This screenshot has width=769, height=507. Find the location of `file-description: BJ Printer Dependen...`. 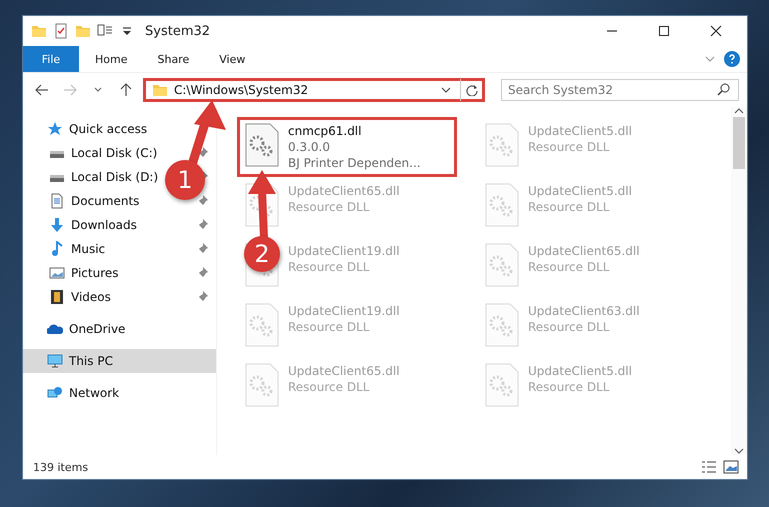

file-description: BJ Printer Dependen... is located at coordinates (354, 163).